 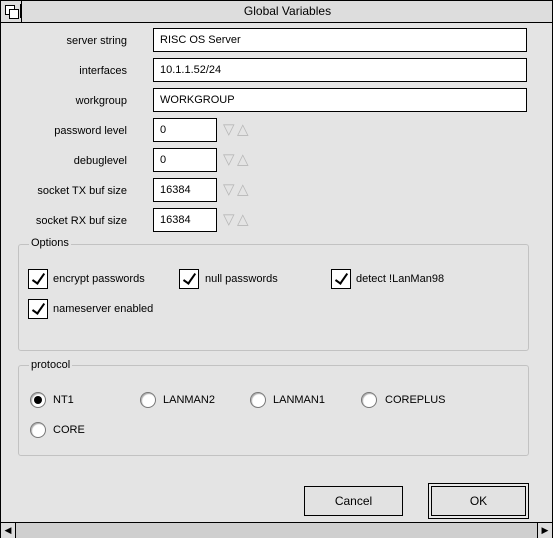 What do you see at coordinates (185, 220) in the screenshot?
I see `socket-rx-field: 16384` at bounding box center [185, 220].